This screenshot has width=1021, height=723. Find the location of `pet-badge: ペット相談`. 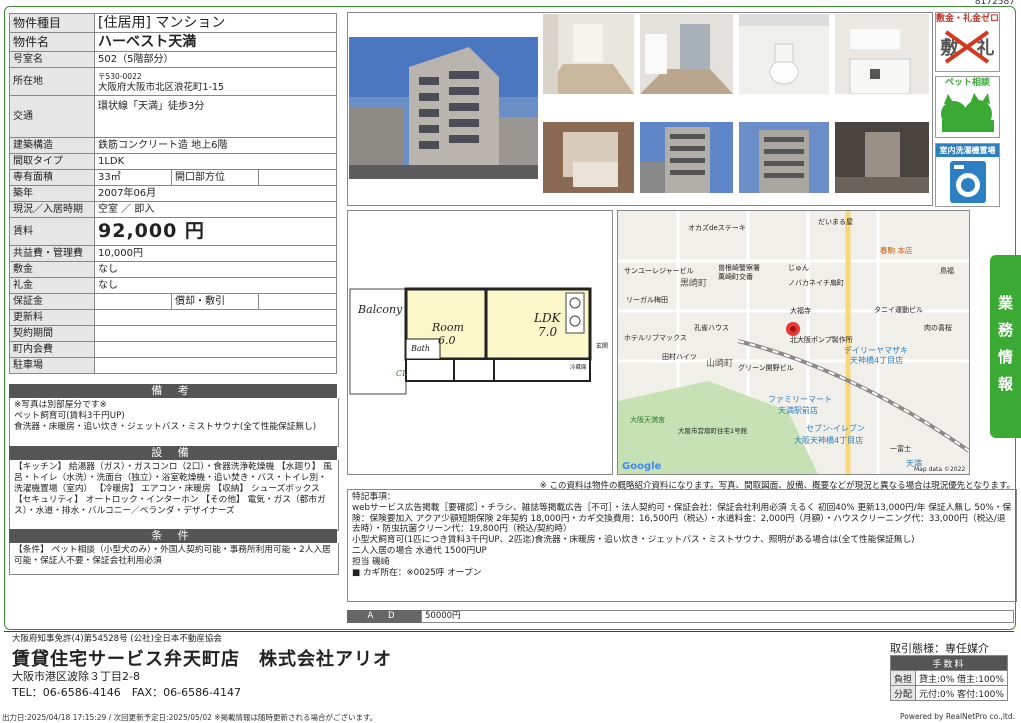

pet-badge: ペット相談 is located at coordinates (967, 107).